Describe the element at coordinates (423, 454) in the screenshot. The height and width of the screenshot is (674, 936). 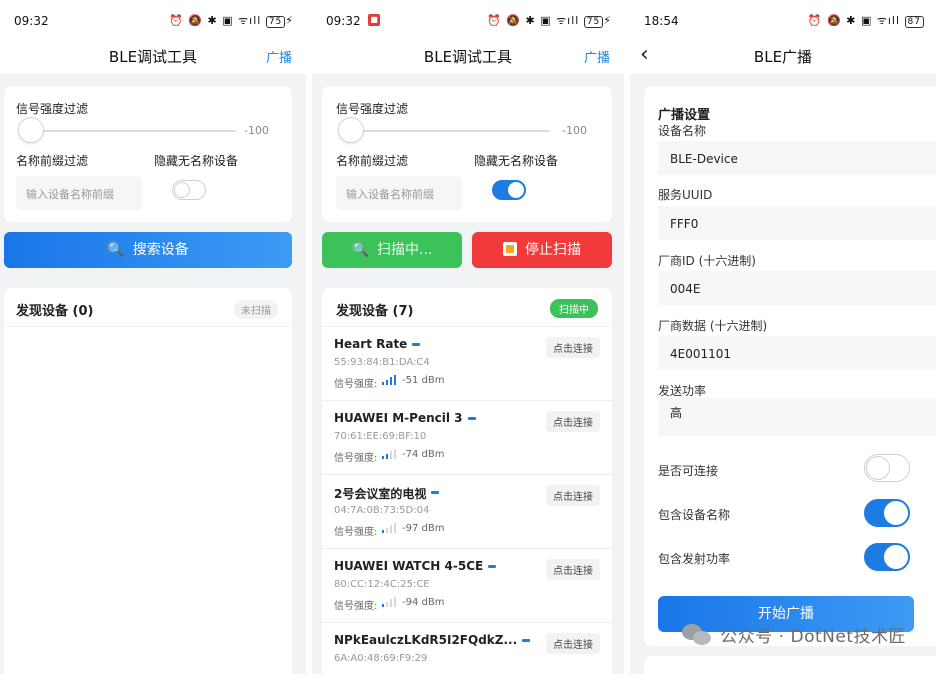
I see `rssi-value: -74 dBm` at that location.